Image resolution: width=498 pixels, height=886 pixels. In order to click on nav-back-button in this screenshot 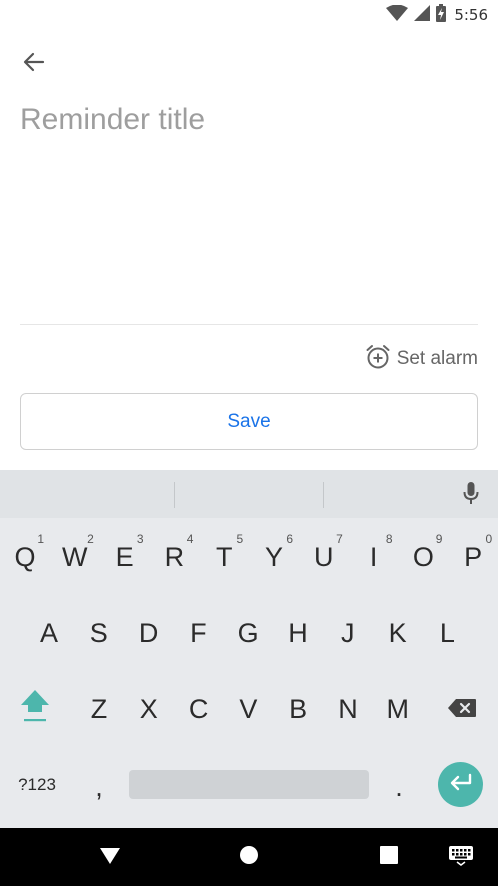, I will do `click(110, 857)`.